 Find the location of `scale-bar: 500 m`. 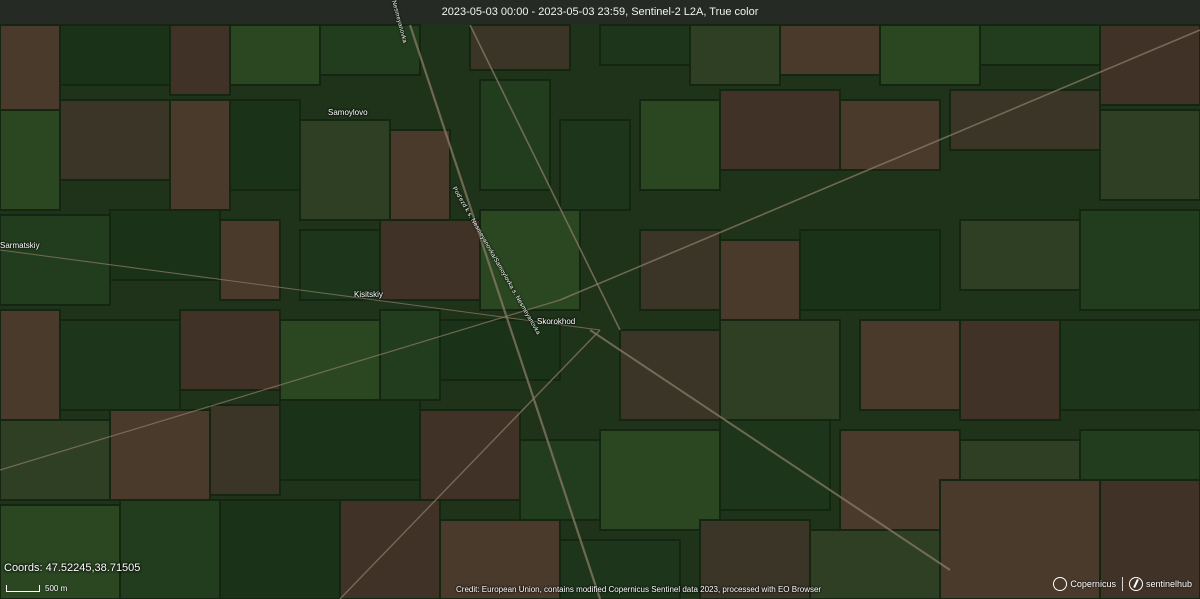

scale-bar: 500 m is located at coordinates (36, 588).